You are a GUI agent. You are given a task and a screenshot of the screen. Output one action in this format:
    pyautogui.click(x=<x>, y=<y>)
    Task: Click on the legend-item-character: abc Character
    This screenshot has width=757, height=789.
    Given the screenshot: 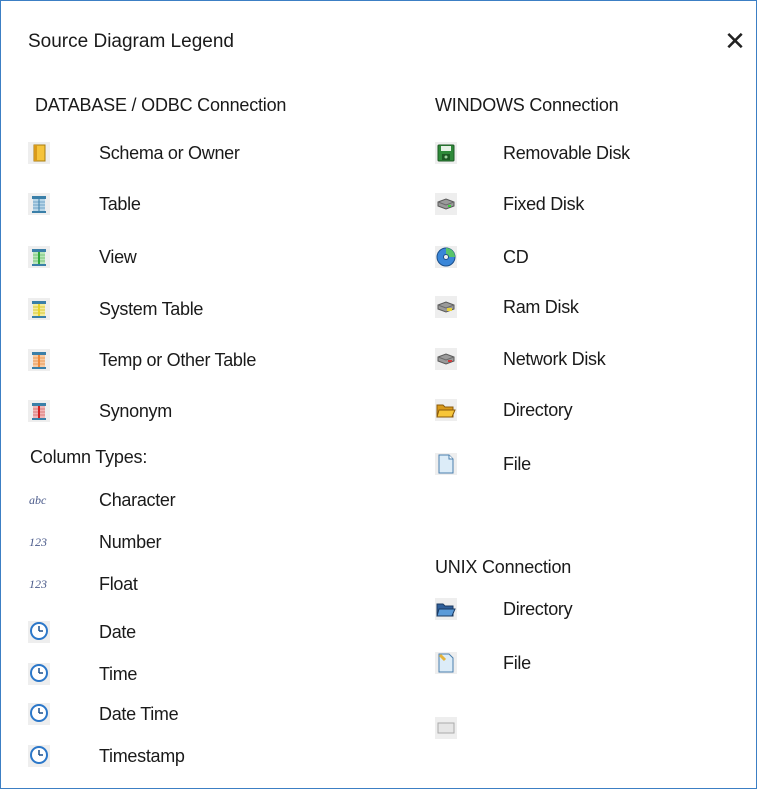 What is the action you would take?
    pyautogui.click(x=178, y=501)
    